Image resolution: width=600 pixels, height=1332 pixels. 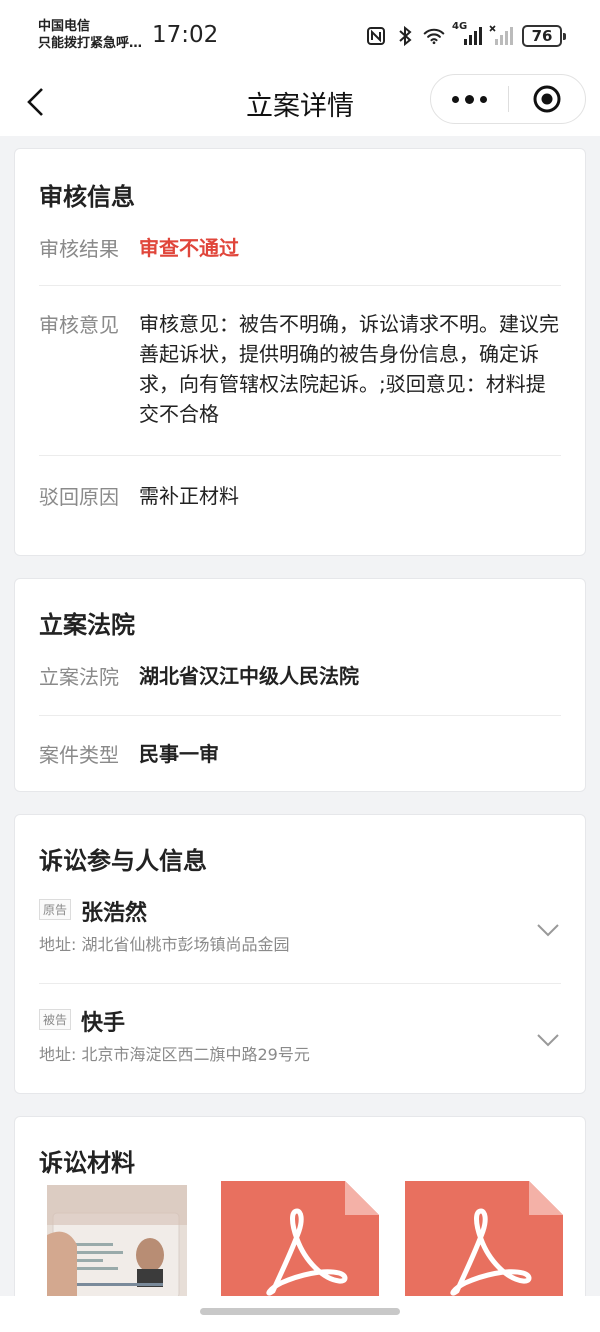 I want to click on case-type-value: 民事一审, so click(x=179, y=754).